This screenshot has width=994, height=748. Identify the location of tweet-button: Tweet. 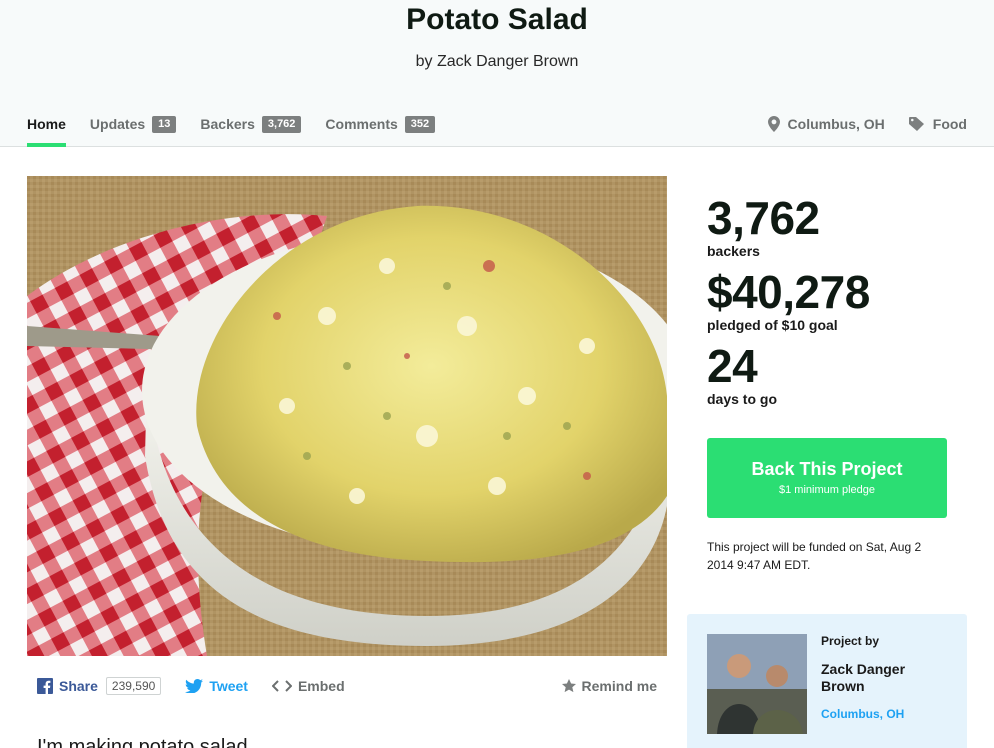
(216, 686).